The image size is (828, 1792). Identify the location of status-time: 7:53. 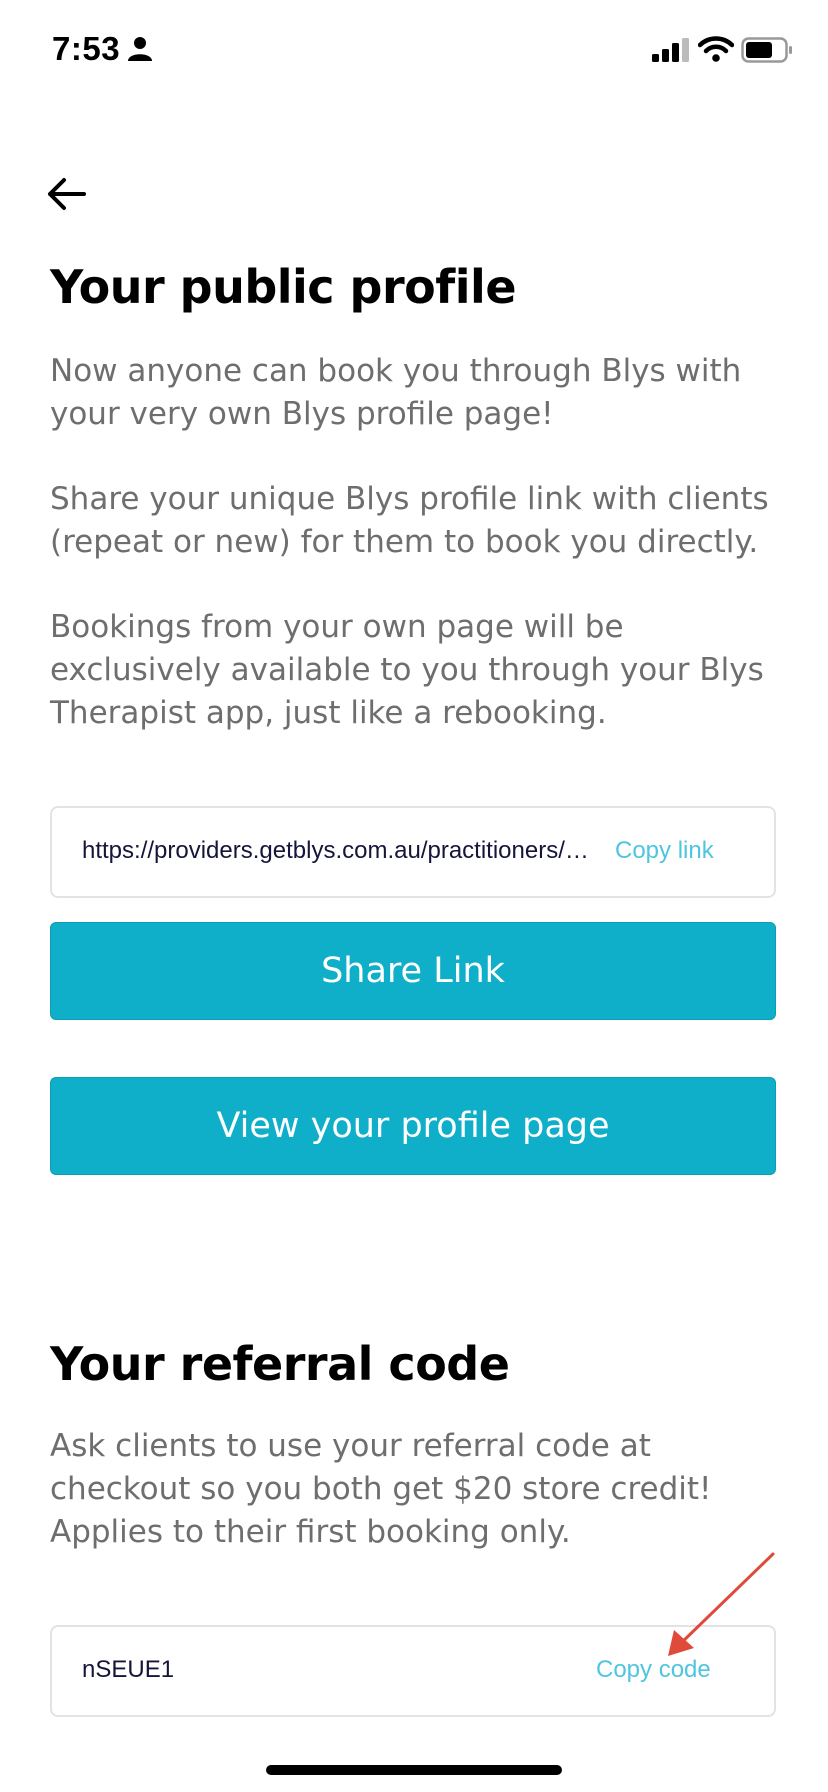
(86, 48).